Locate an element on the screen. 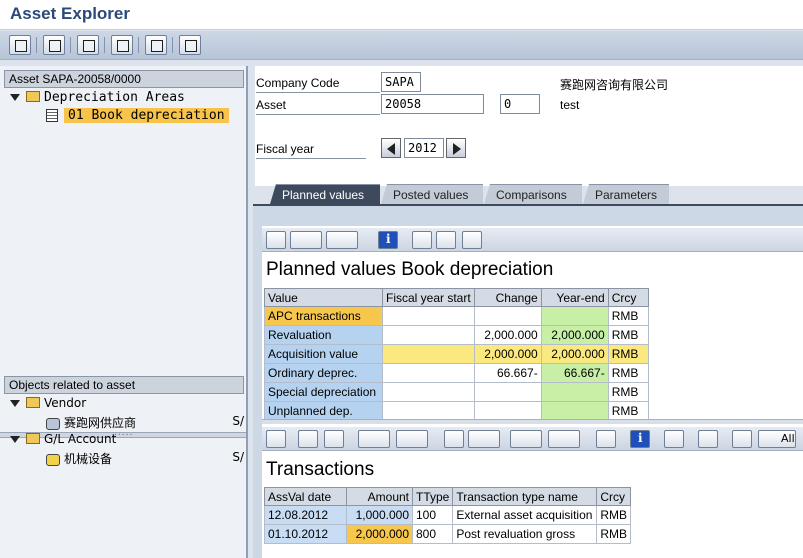  column-header: Amount is located at coordinates (379, 496).